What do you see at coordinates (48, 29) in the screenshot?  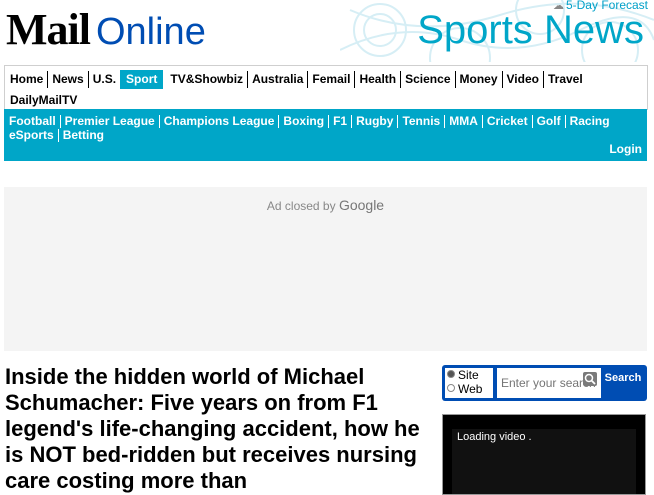 I see `logo-mail: Mail` at bounding box center [48, 29].